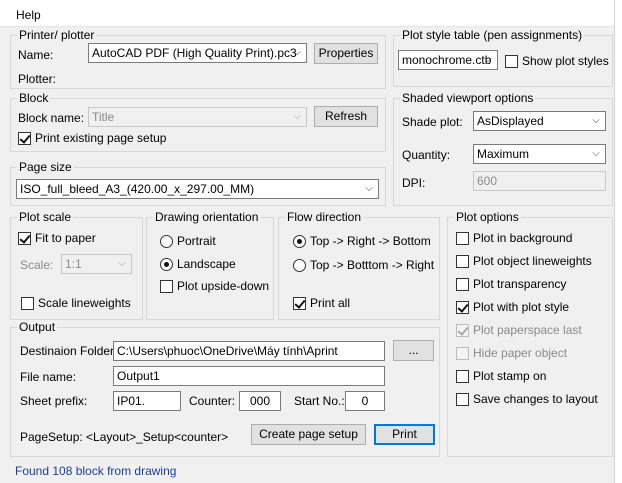 Image resolution: width=622 pixels, height=483 pixels. Describe the element at coordinates (84, 303) in the screenshot. I see `scale-lineweights-label: Scale lineweights` at that location.